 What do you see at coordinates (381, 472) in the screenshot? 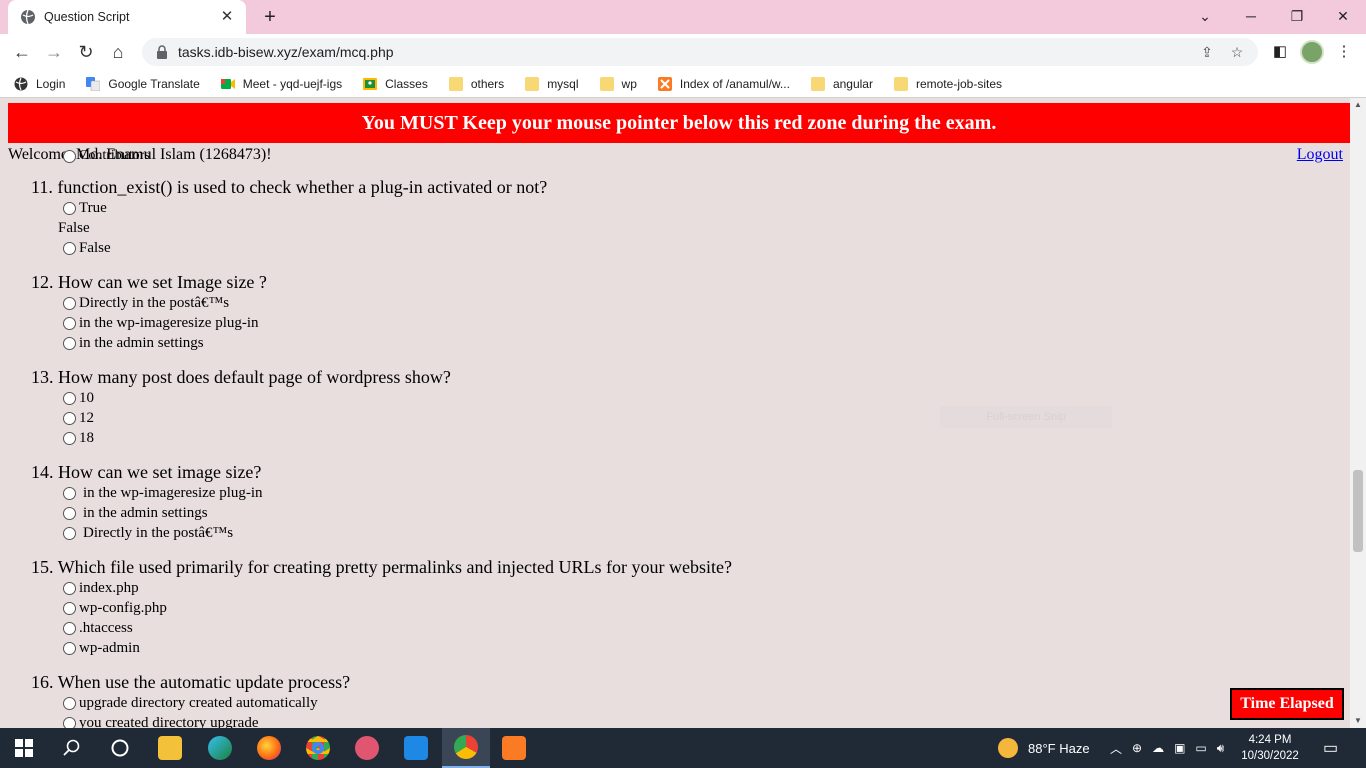
I see `question-title: 14. How can we set image size?` at bounding box center [381, 472].